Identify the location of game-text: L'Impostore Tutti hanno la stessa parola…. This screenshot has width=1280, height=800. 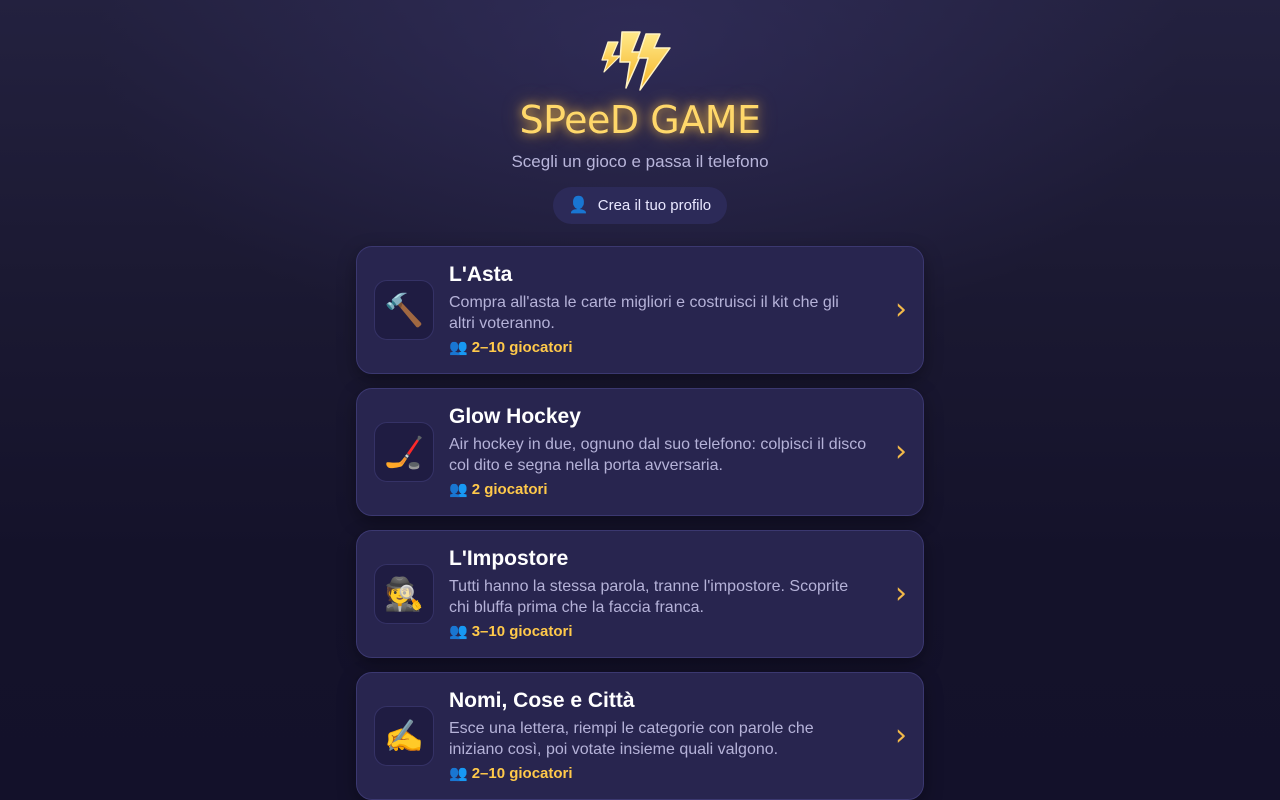
(659, 594).